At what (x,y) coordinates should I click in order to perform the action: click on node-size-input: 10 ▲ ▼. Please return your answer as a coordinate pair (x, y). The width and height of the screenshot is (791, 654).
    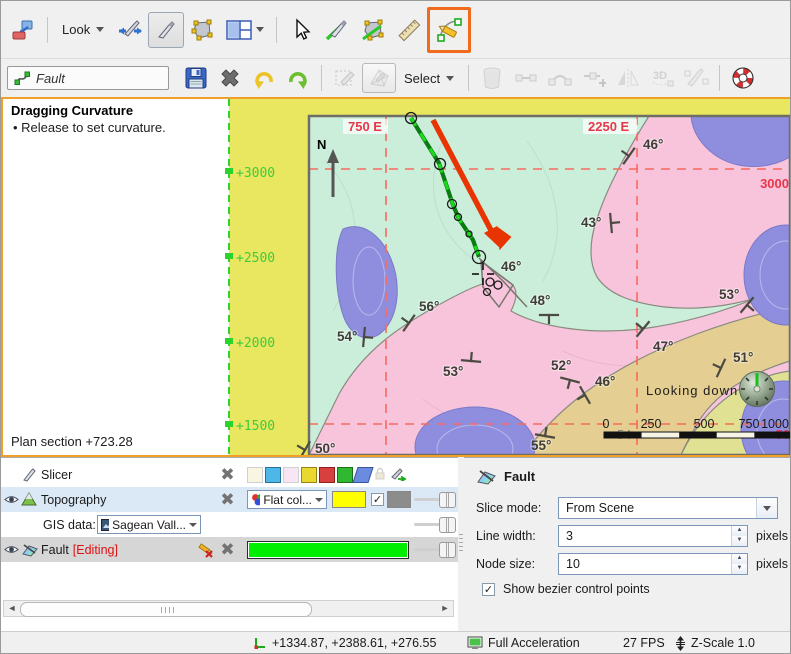
    Looking at the image, I should click on (653, 564).